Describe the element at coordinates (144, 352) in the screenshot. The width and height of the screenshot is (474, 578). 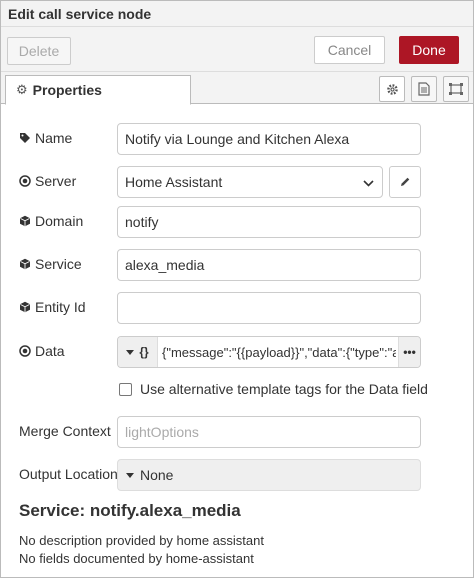
I see `data-type-label: {}` at that location.